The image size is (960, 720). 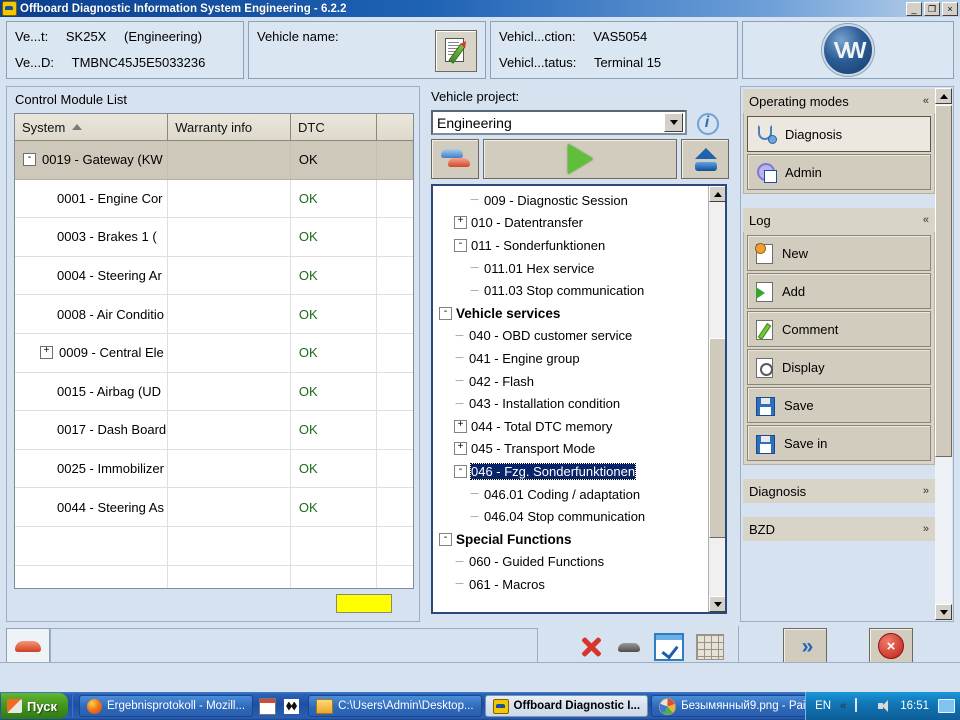 What do you see at coordinates (334, 127) in the screenshot?
I see `column-header-dtc: DTC` at bounding box center [334, 127].